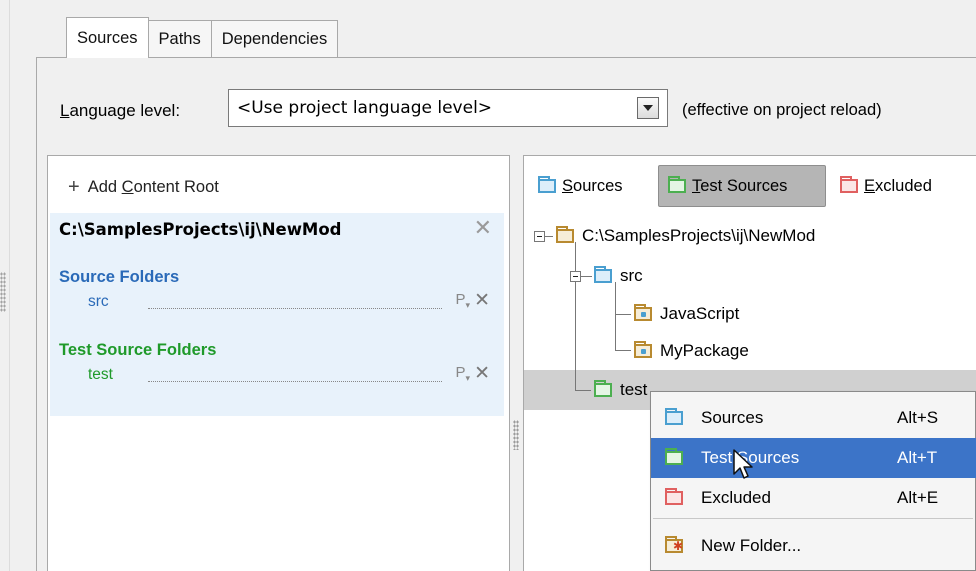 The image size is (976, 571). Describe the element at coordinates (565, 234) in the screenshot. I see `tan-folder-icon` at that location.